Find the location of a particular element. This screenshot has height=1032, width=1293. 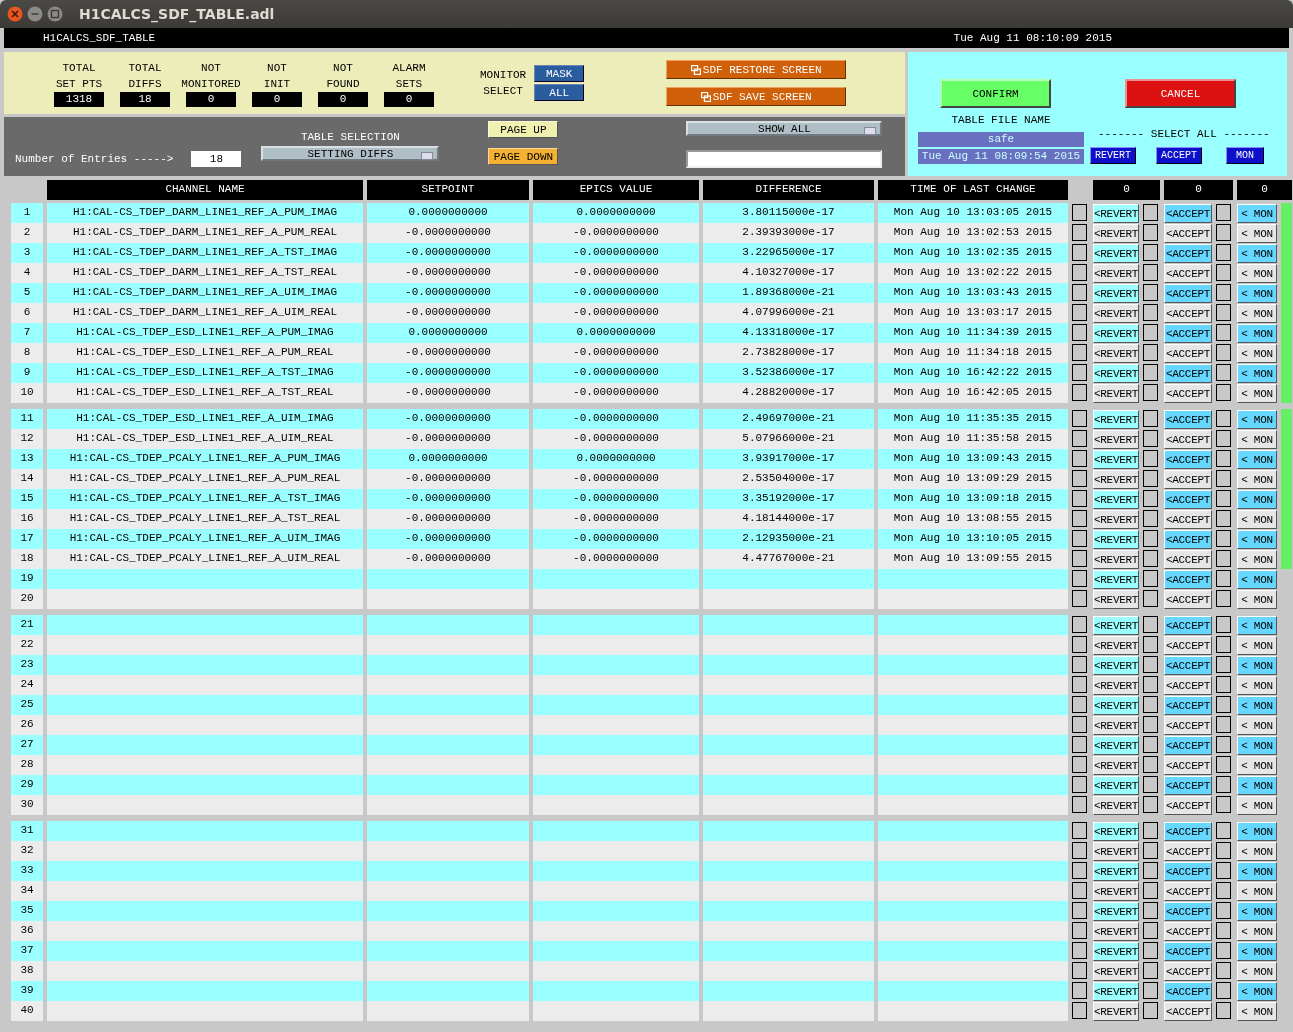

page-down-button: PAGE DOWN is located at coordinates (523, 156).